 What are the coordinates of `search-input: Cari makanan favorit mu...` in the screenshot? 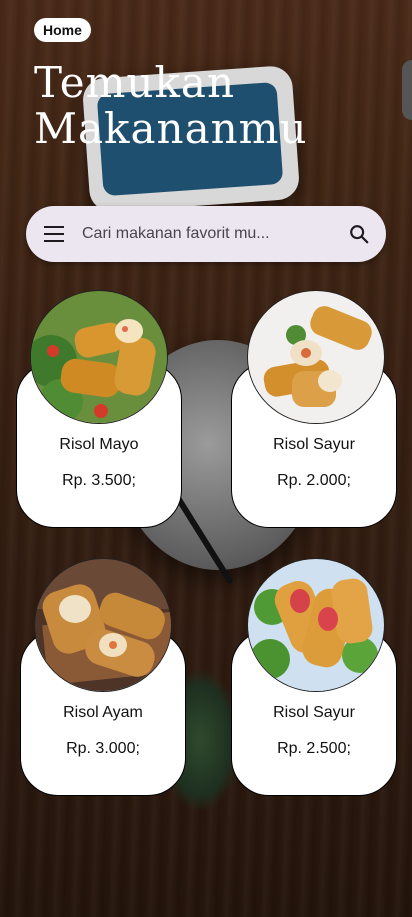 It's located at (176, 234).